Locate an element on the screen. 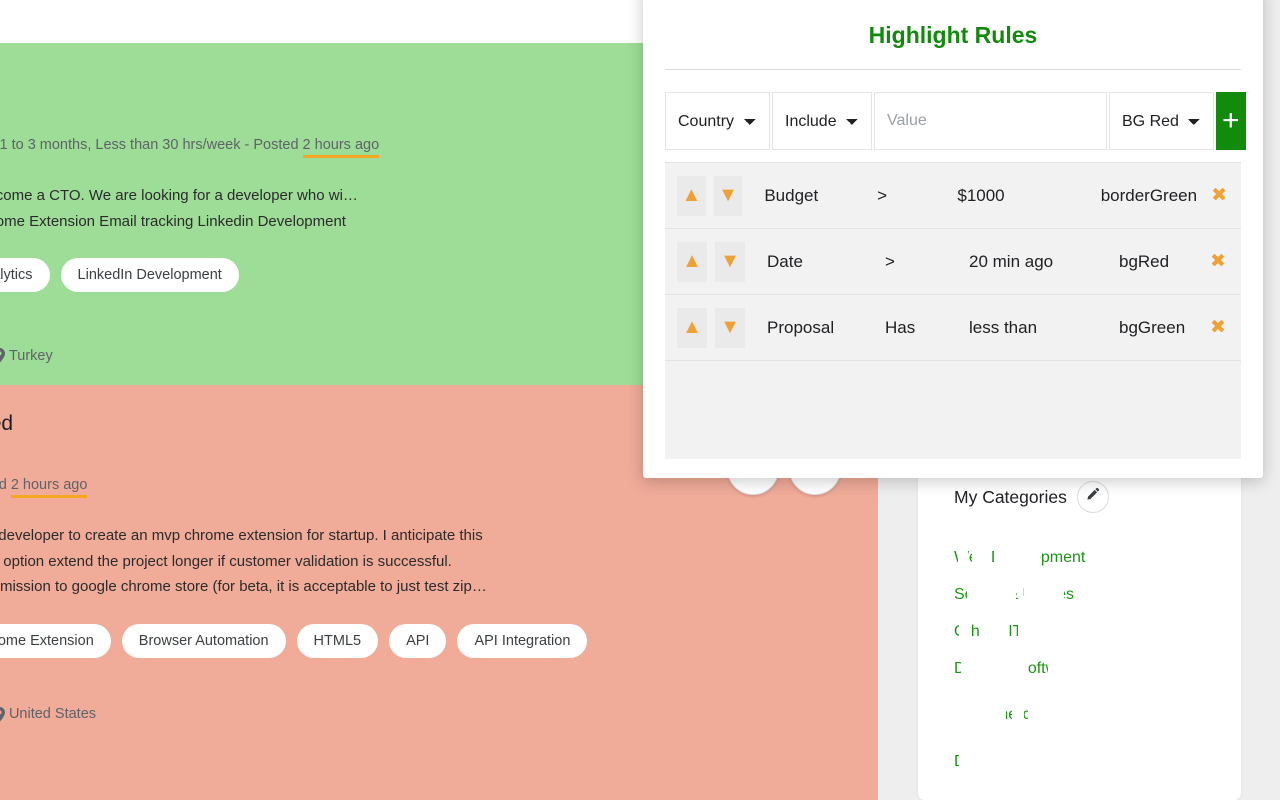 The height and width of the screenshot is (800, 1280). edit-categories-button is located at coordinates (1092, 497).